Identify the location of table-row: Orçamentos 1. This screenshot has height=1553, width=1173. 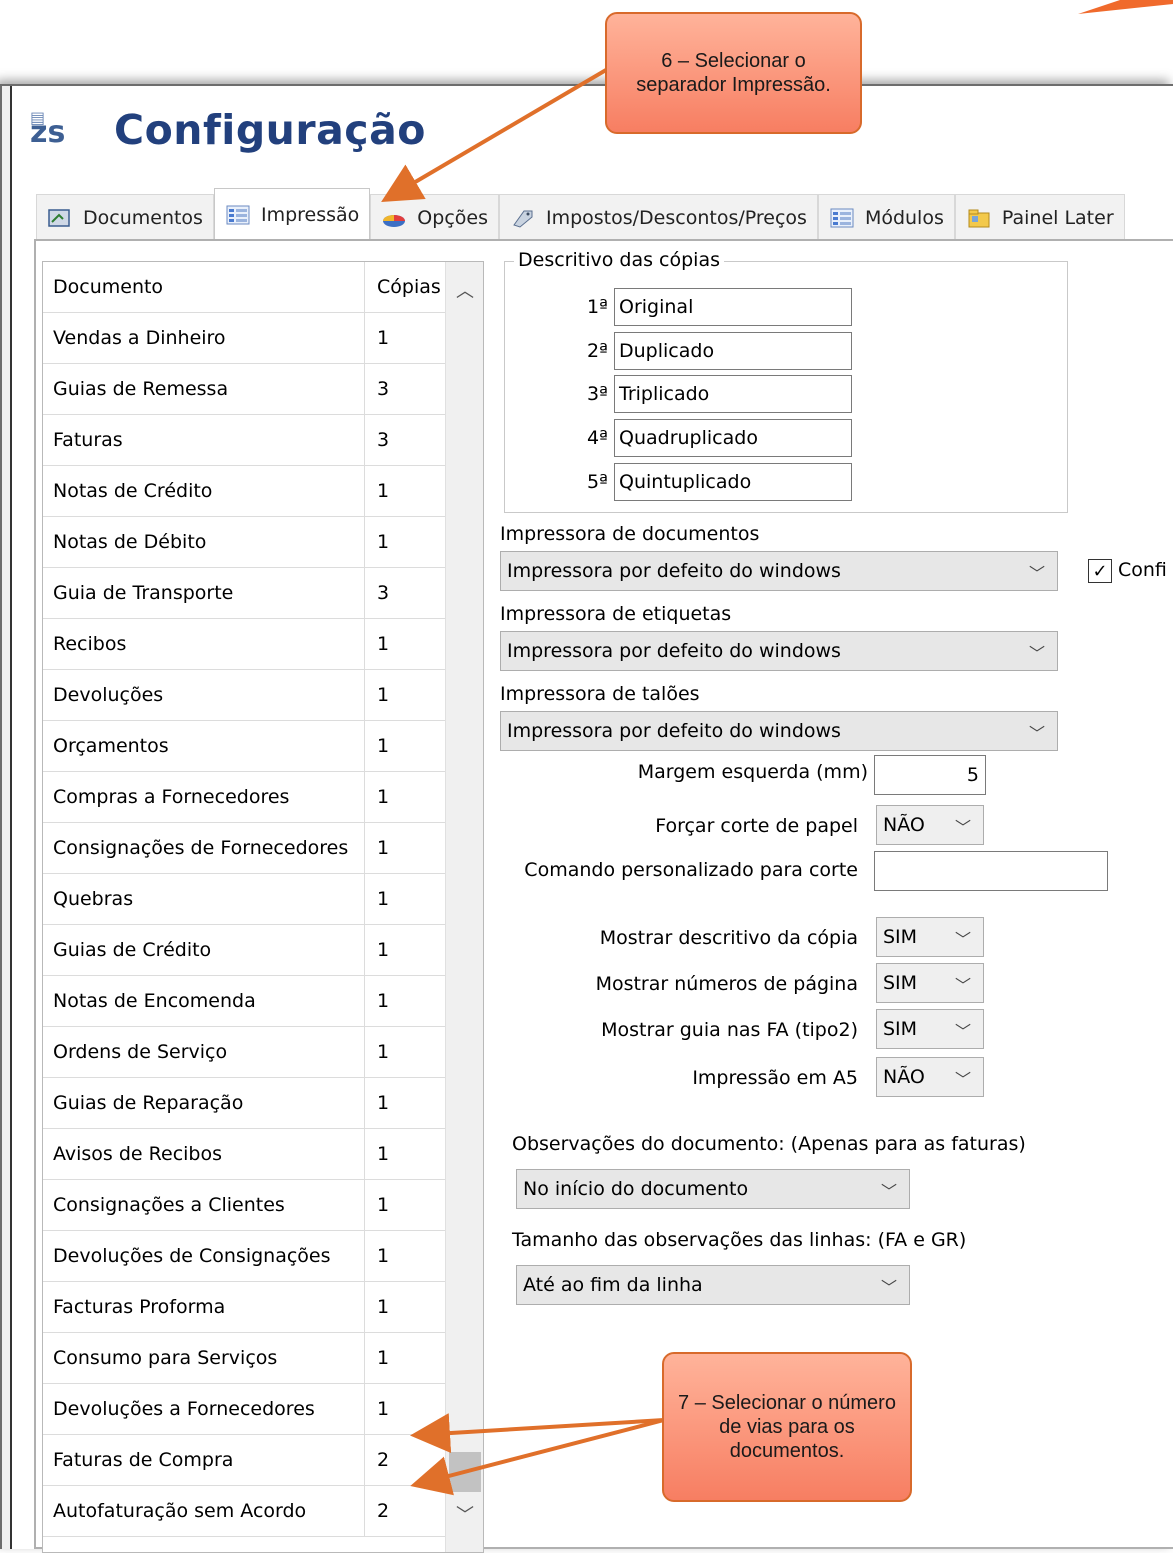
(263, 746).